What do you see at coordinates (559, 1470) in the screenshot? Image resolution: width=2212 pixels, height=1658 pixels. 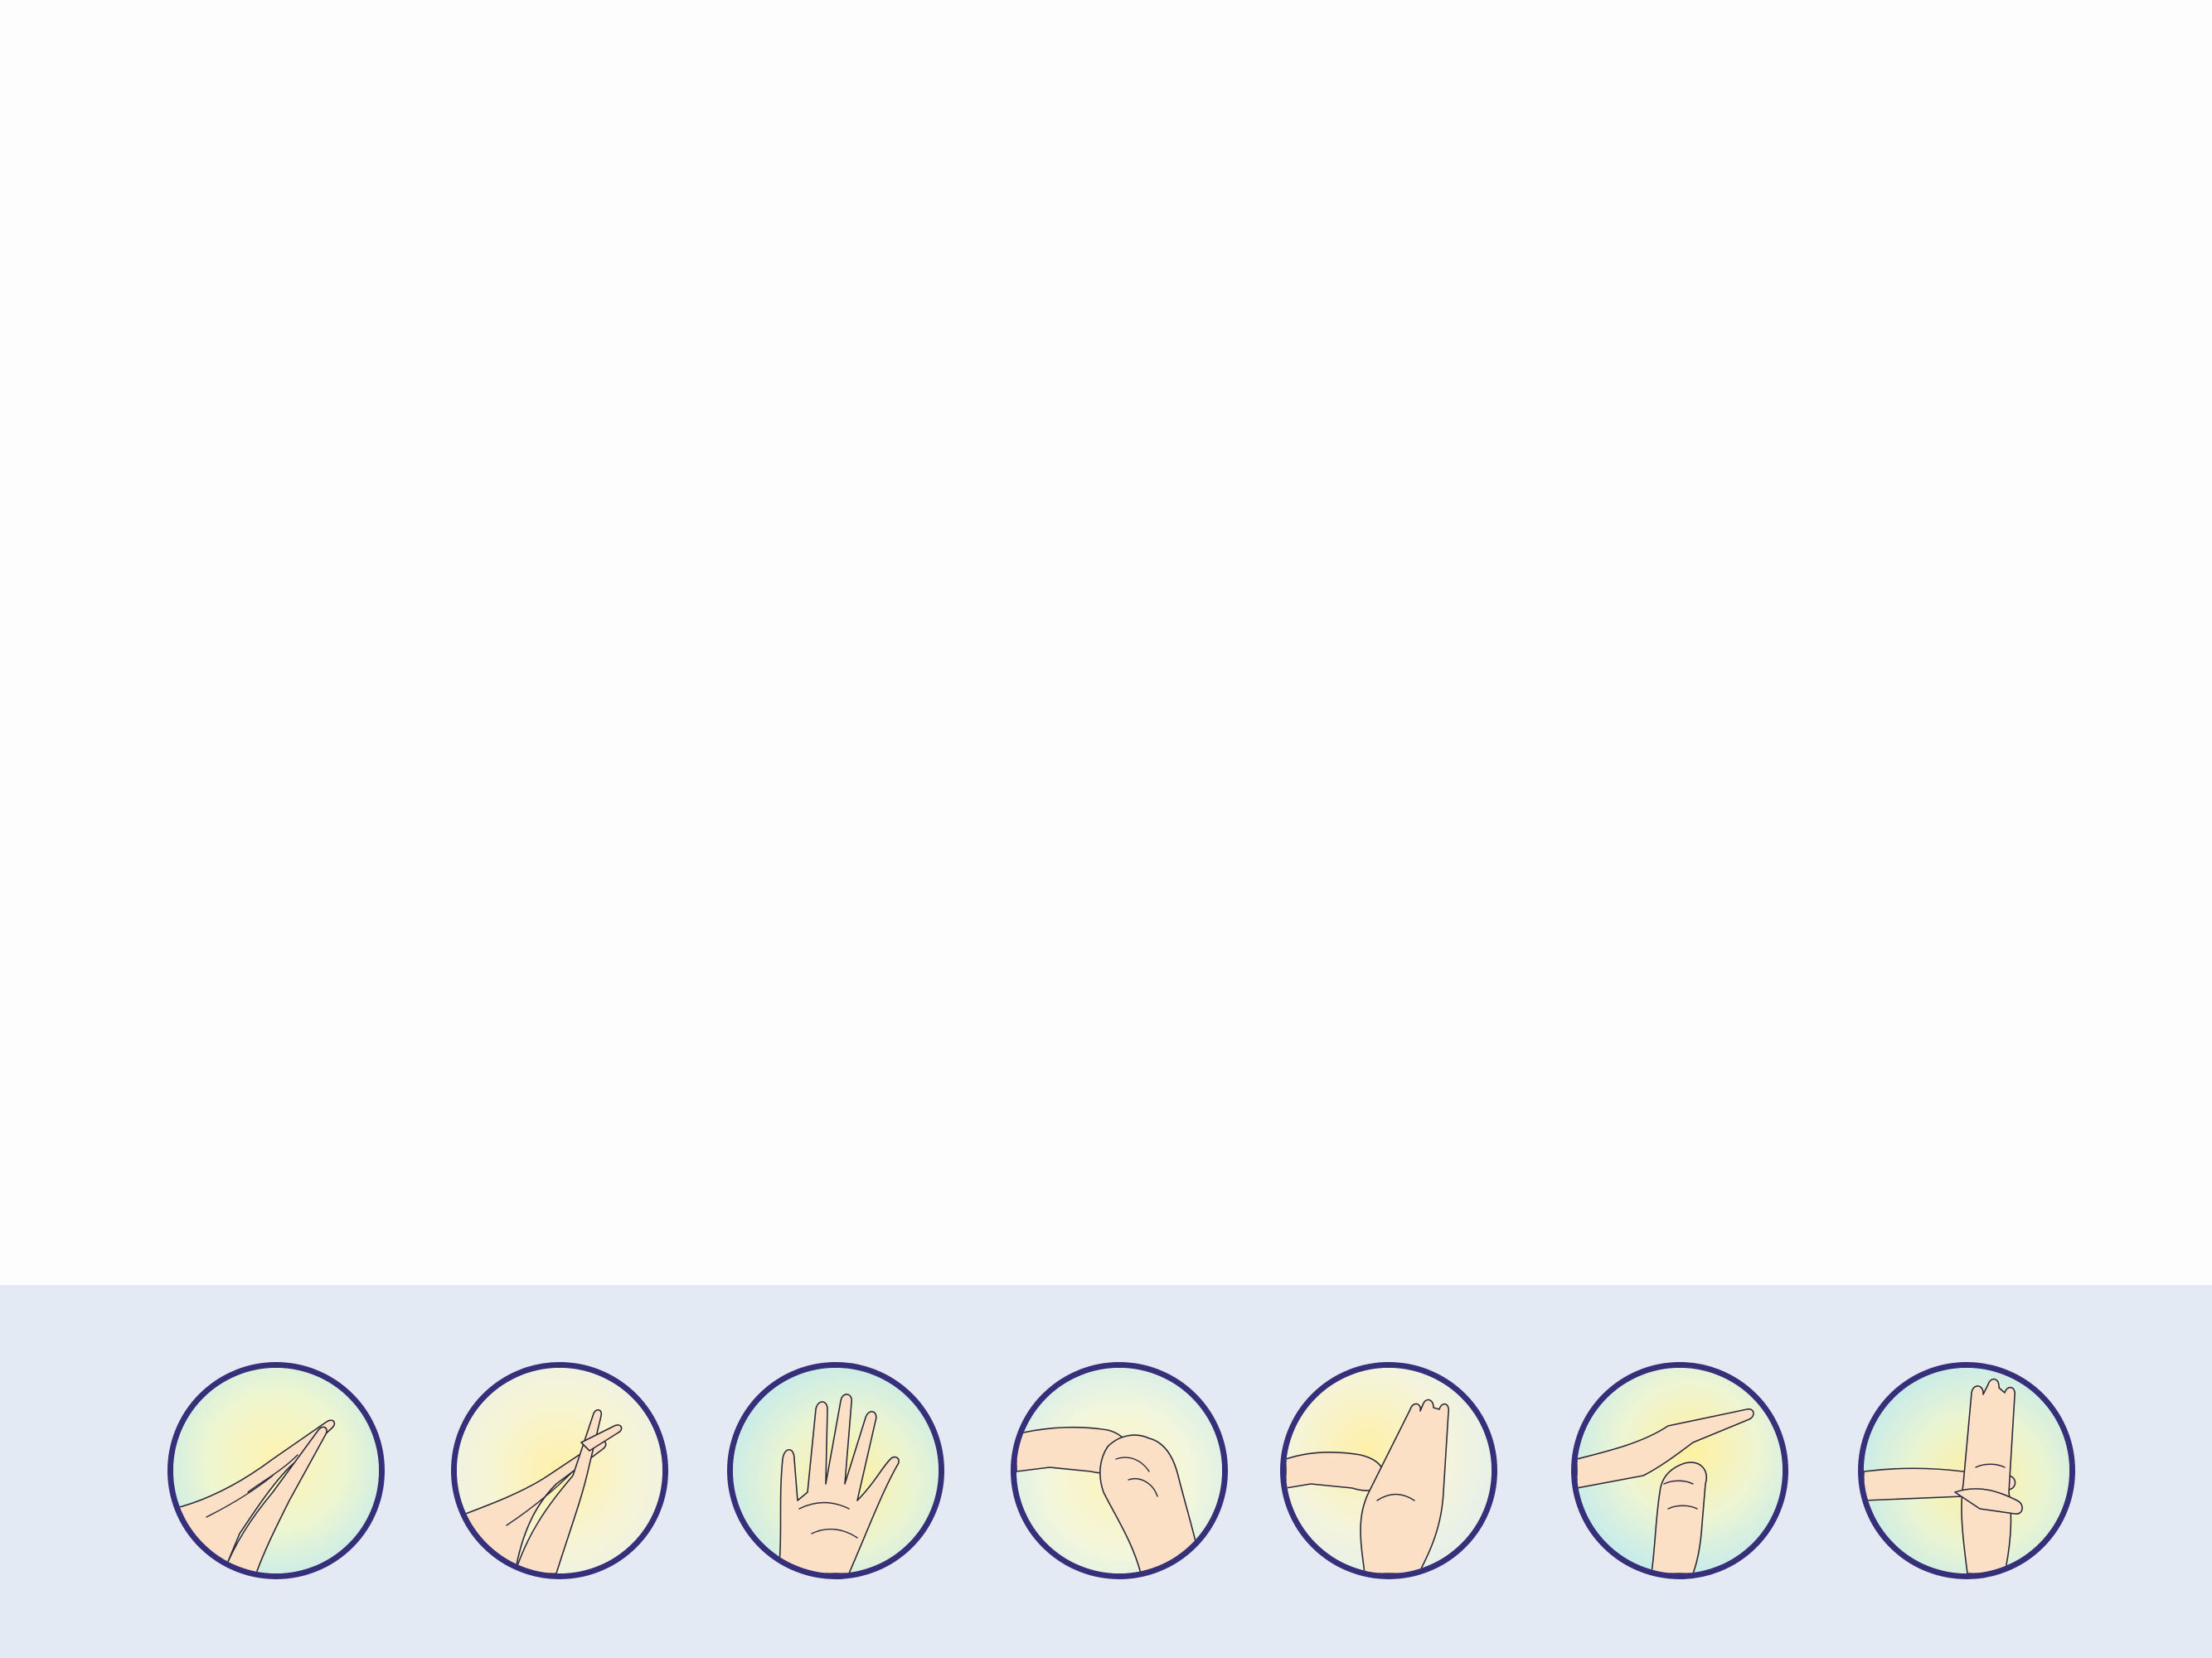 I see `fingers-interlaced-rub-icon` at bounding box center [559, 1470].